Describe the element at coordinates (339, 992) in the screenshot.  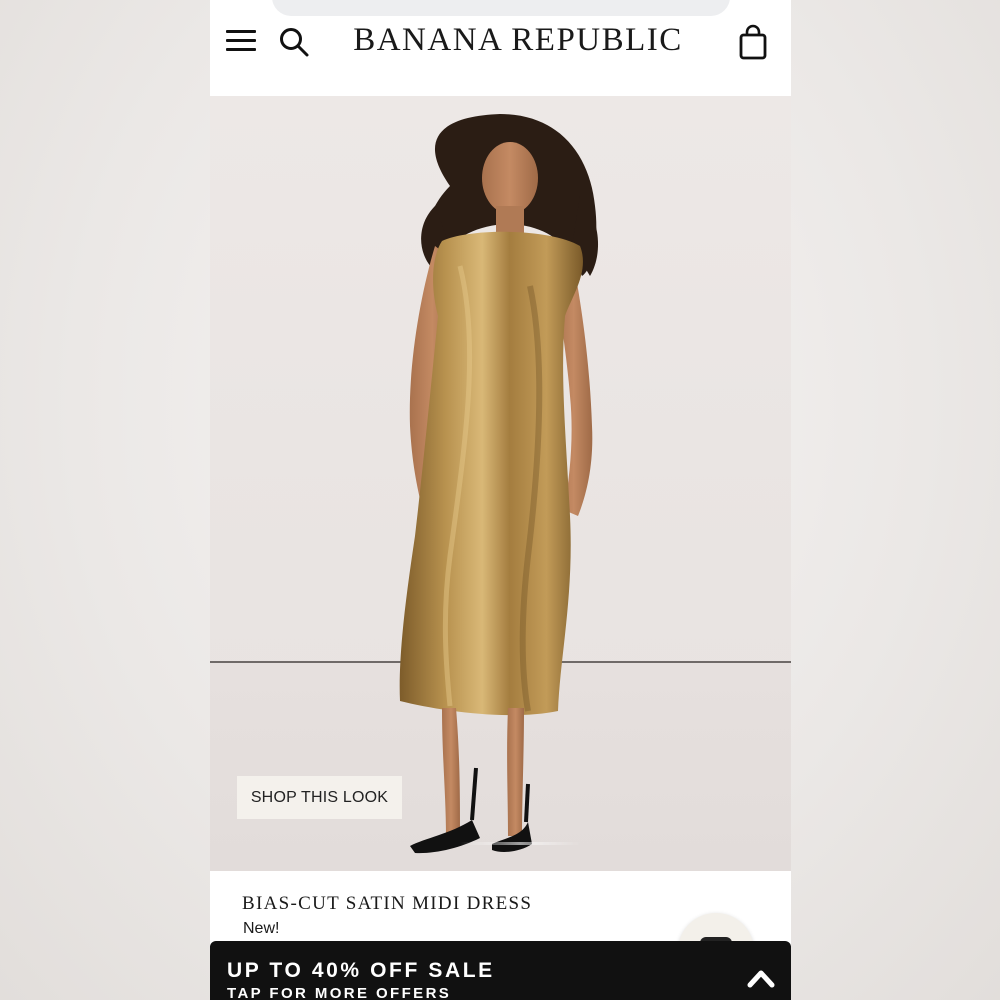
I see `promo-subtitle: TAP FOR MORE OFFERS` at that location.